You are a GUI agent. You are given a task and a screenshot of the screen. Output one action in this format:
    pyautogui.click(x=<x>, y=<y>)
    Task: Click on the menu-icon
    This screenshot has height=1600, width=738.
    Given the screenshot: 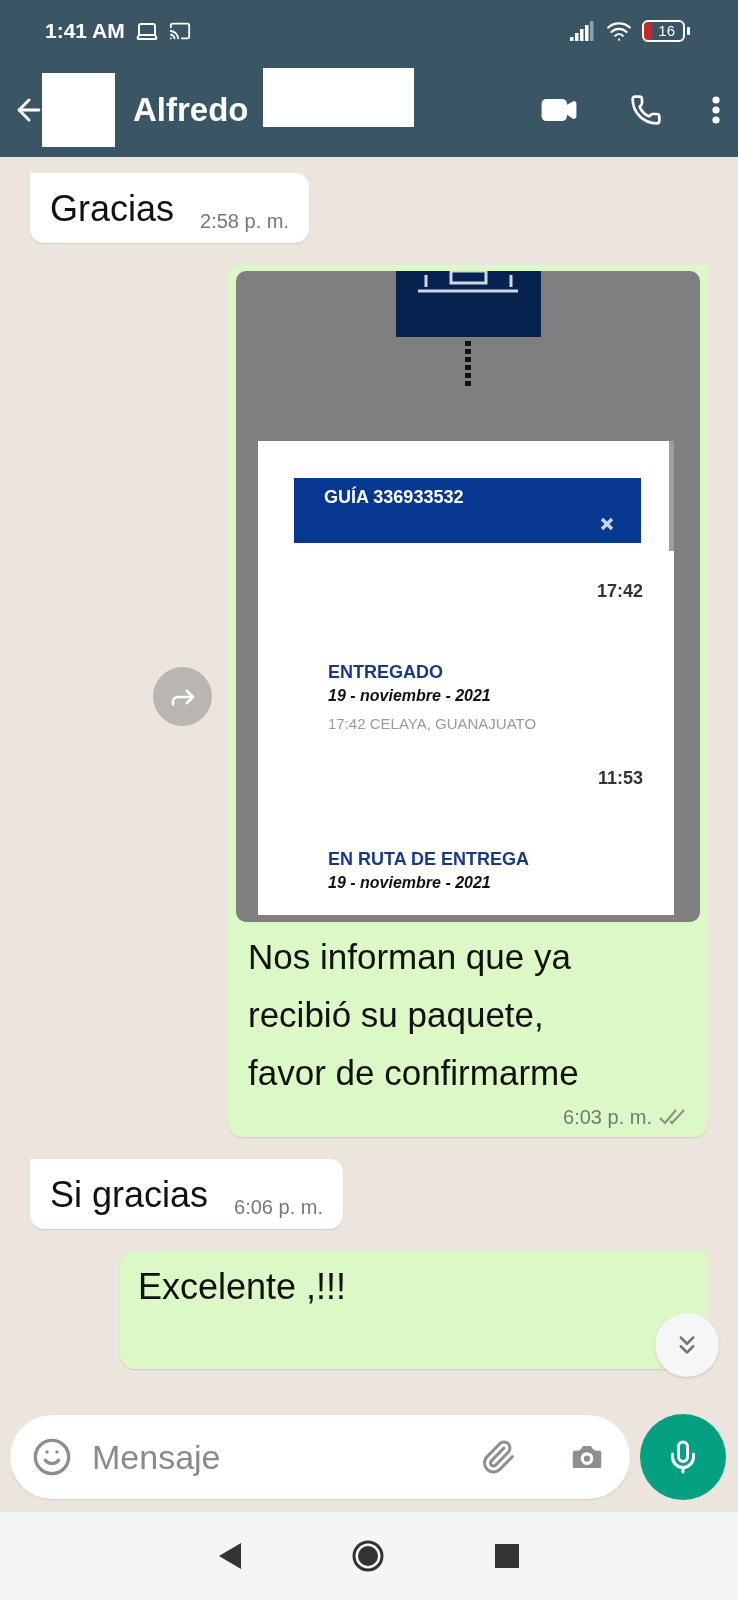 What is the action you would take?
    pyautogui.click(x=716, y=109)
    